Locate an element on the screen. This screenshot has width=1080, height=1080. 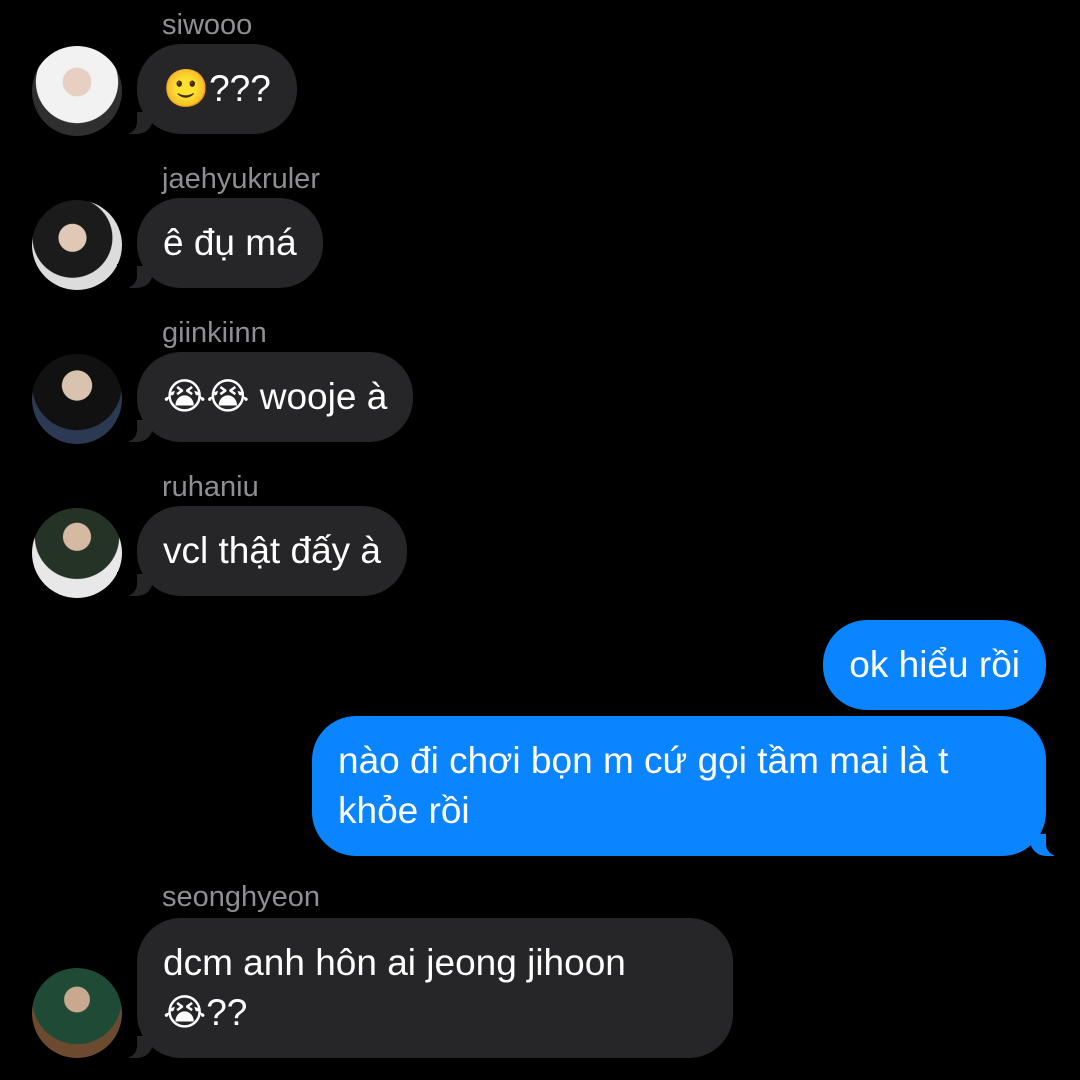
message-bubble-incoming: dcm anh hôn ai jeong jihoon 😭?? is located at coordinates (425, 988).